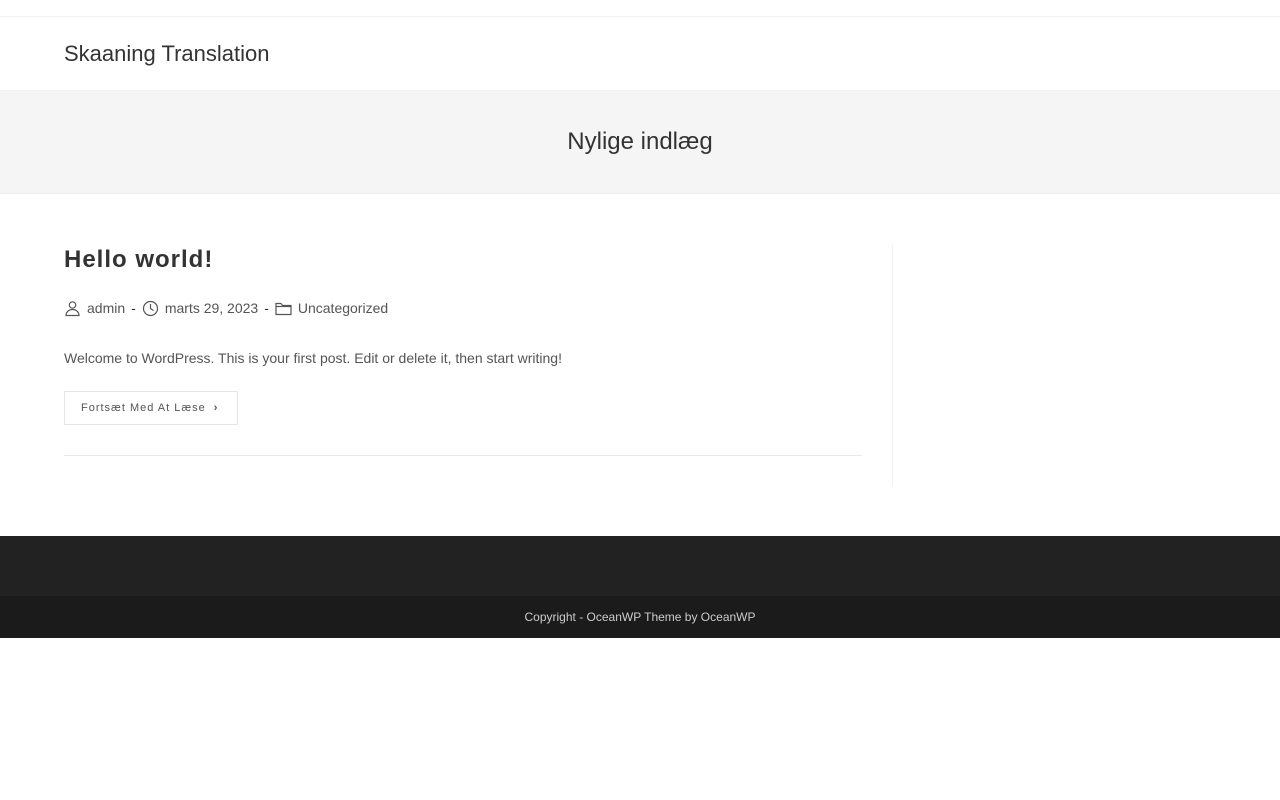  Describe the element at coordinates (343, 308) in the screenshot. I see `category-link: Uncategorized` at that location.